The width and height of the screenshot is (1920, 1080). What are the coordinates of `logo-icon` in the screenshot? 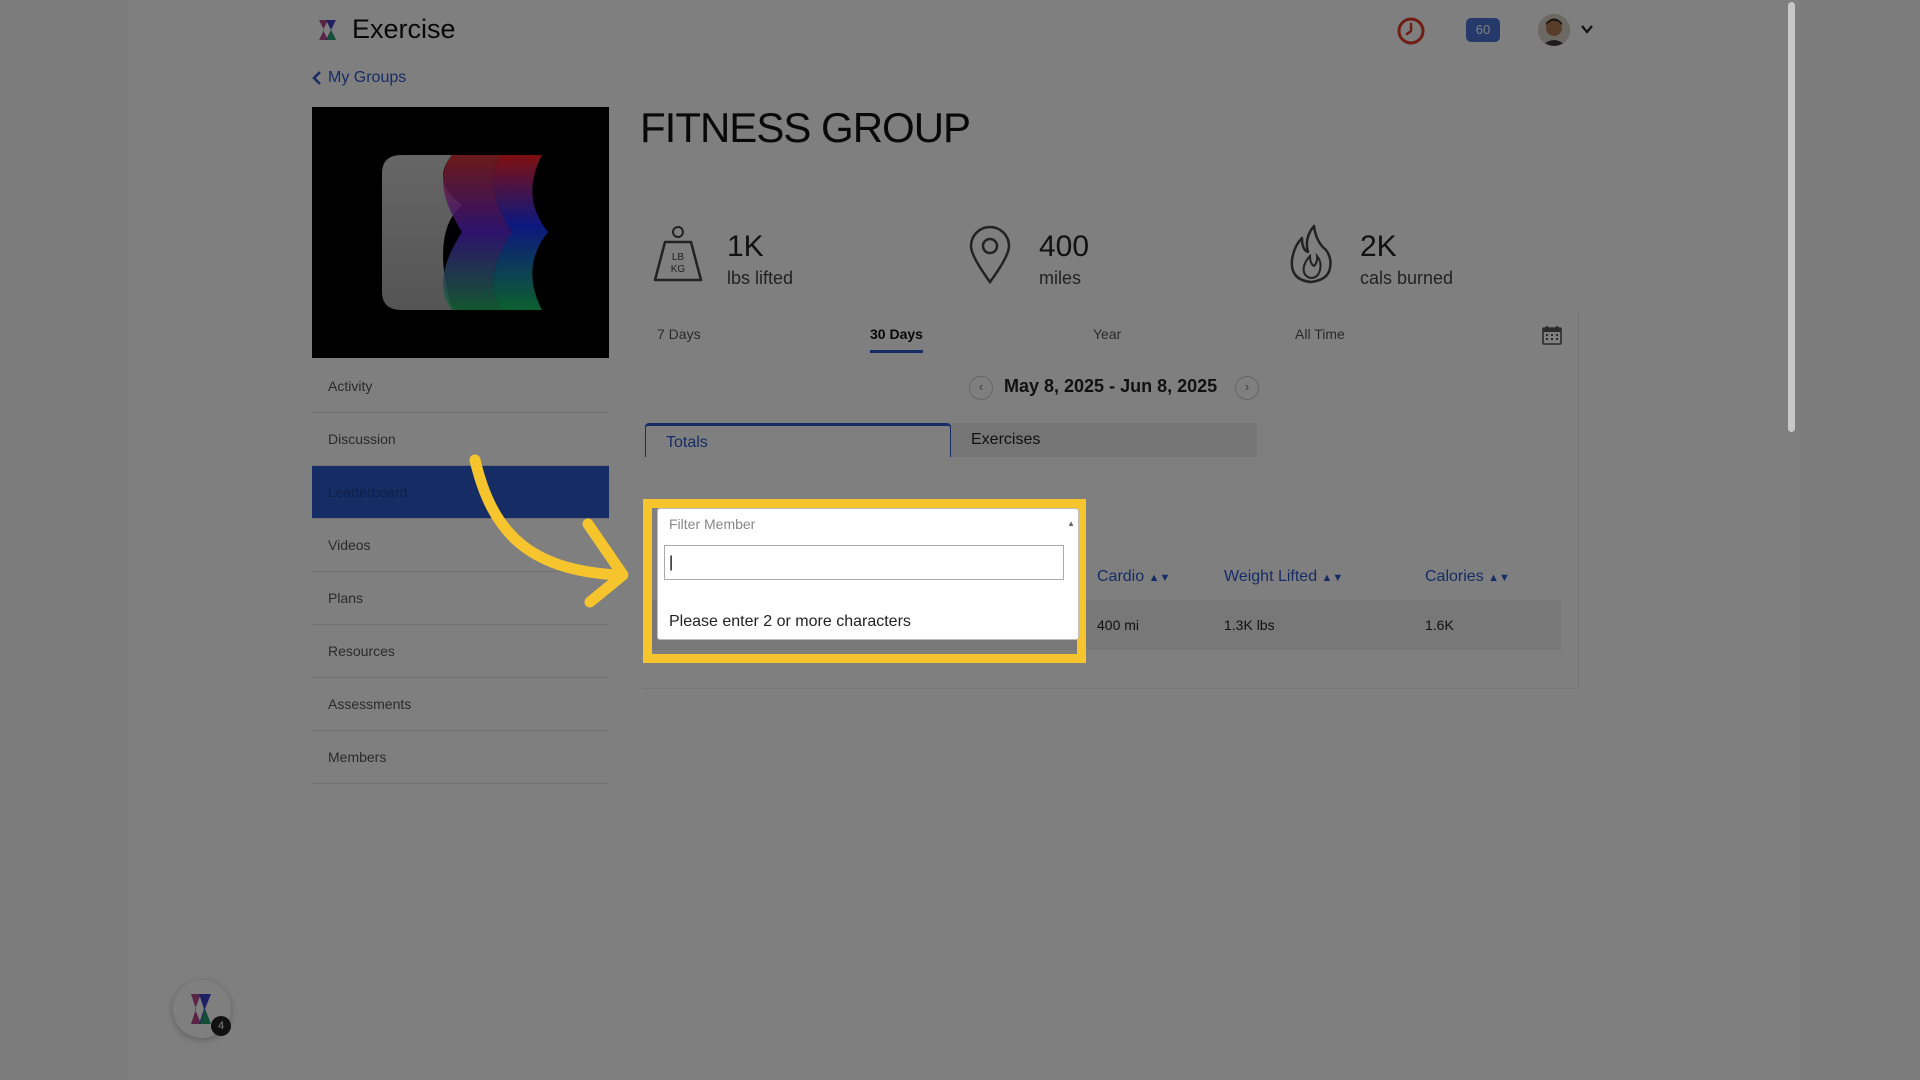 It's located at (328, 30).